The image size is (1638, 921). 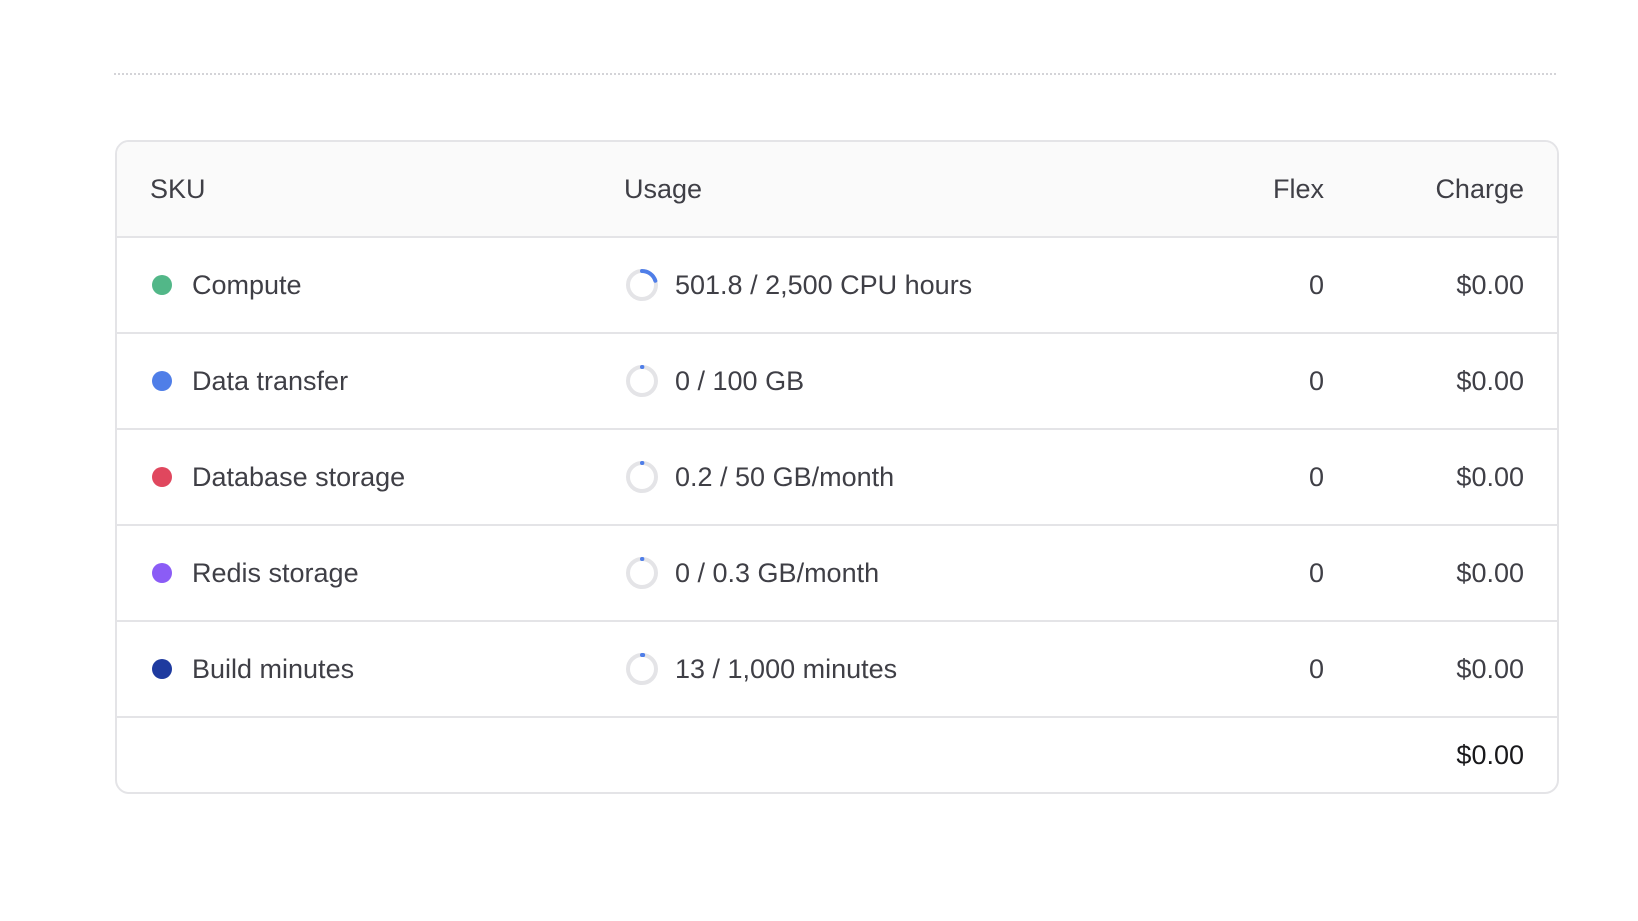 What do you see at coordinates (786, 668) in the screenshot?
I see `usage-value: 13 / 1,000 minutes` at bounding box center [786, 668].